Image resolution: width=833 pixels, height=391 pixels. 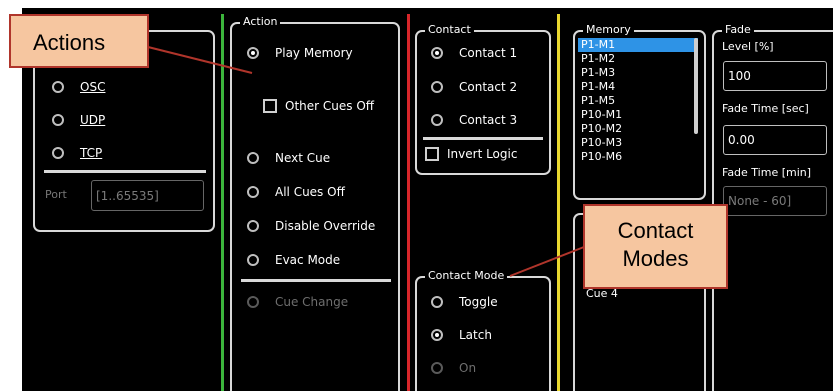 I want to click on contact-modes-callout: Contact Modes, so click(x=655, y=246).